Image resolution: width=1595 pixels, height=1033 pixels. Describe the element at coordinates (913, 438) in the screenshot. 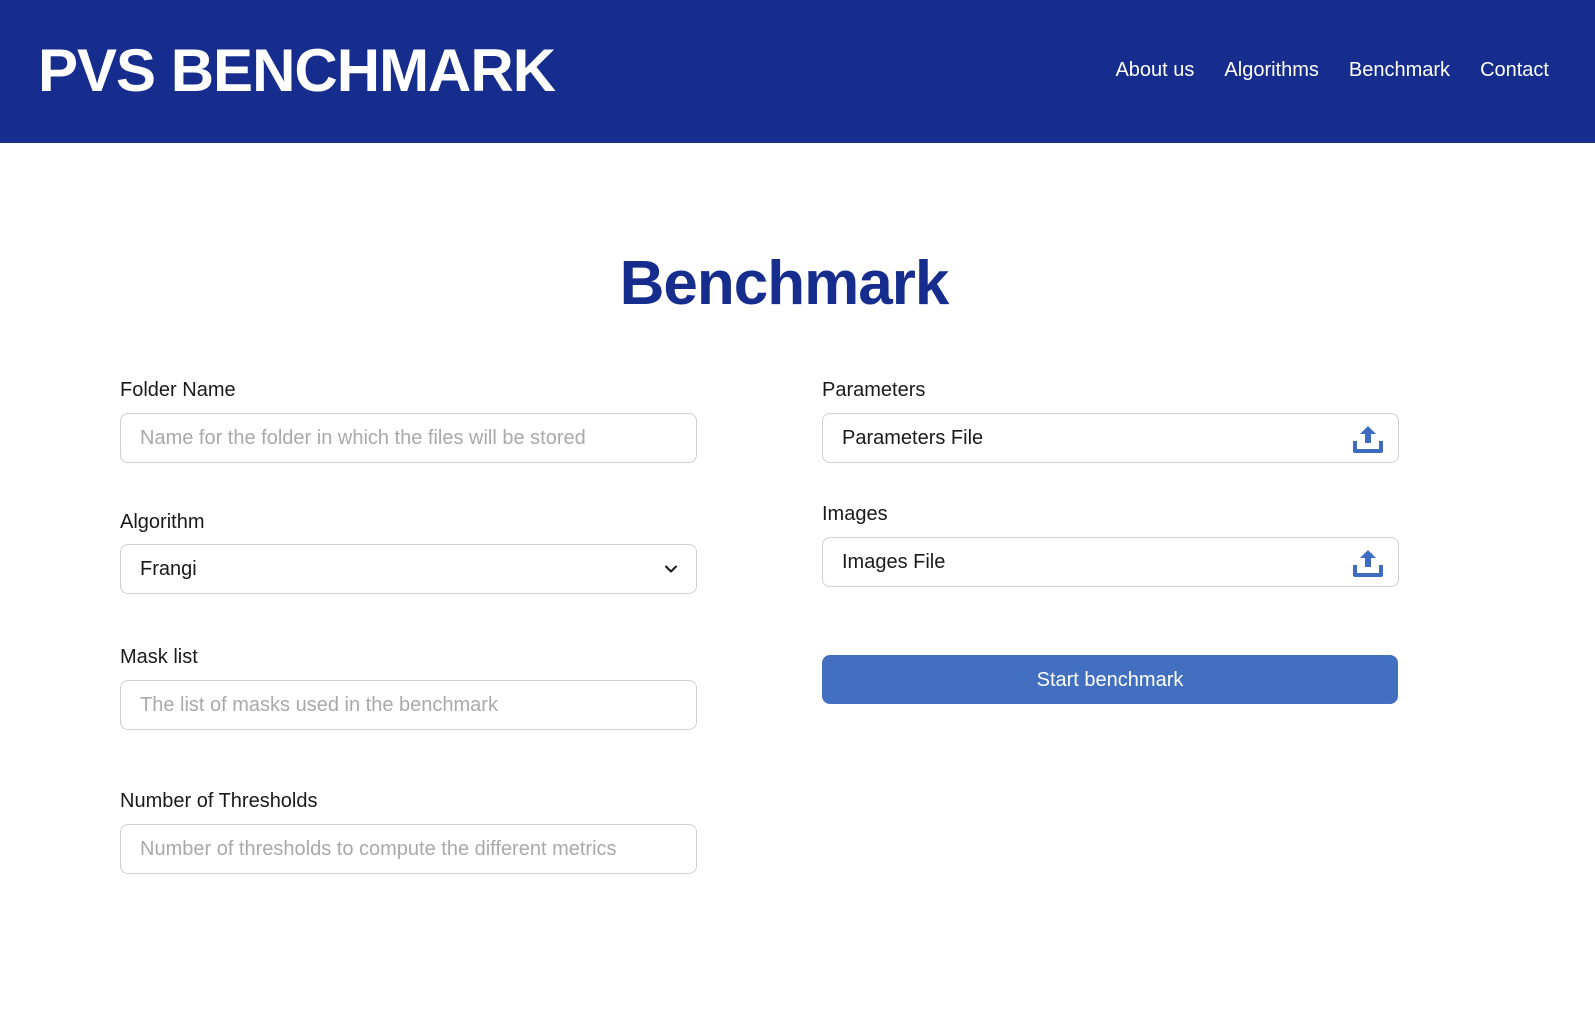

I see `parameters-file-text: Parameters File` at that location.